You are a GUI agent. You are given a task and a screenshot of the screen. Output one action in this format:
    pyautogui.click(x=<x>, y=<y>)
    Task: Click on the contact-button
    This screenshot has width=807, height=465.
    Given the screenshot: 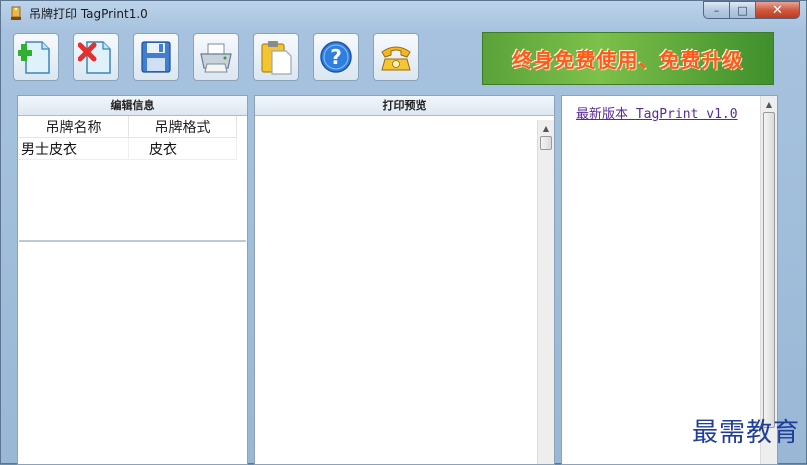 What is the action you would take?
    pyautogui.click(x=396, y=57)
    